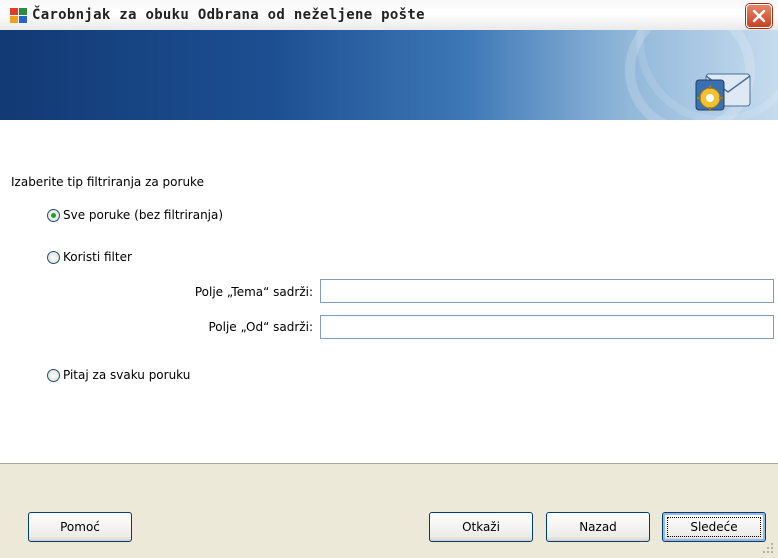 The image size is (778, 558). Describe the element at coordinates (127, 375) in the screenshot. I see `option-ask-each-label: Pitaj za svaku poruku` at that location.